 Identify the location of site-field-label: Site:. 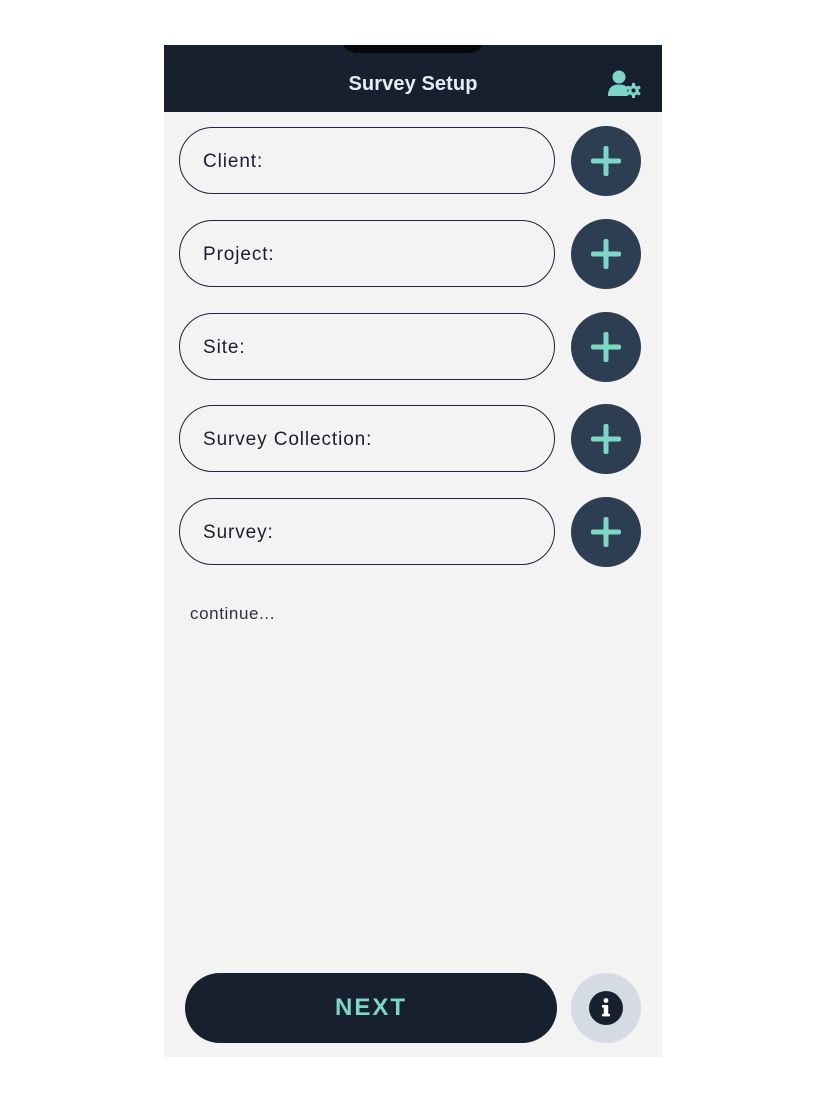
(224, 347).